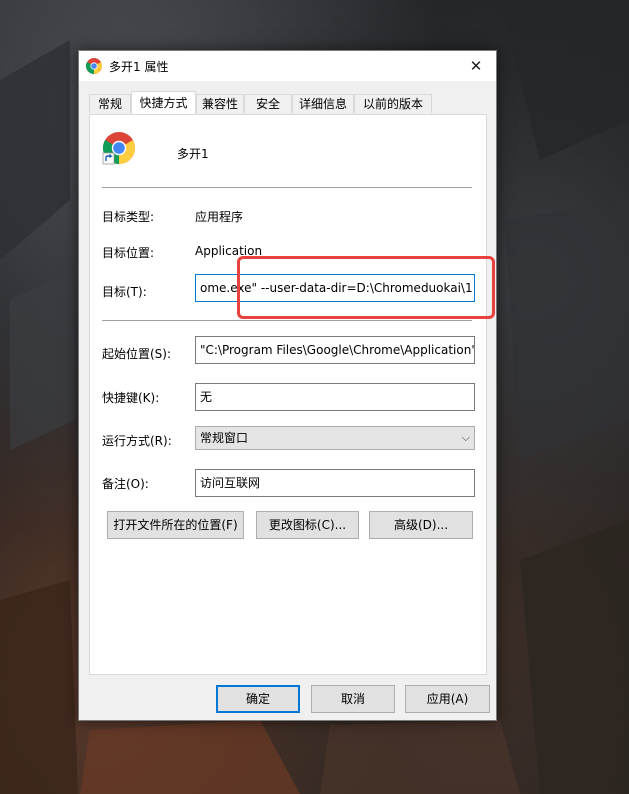 The width and height of the screenshot is (629, 794). What do you see at coordinates (110, 103) in the screenshot?
I see `tab-general: 常规` at bounding box center [110, 103].